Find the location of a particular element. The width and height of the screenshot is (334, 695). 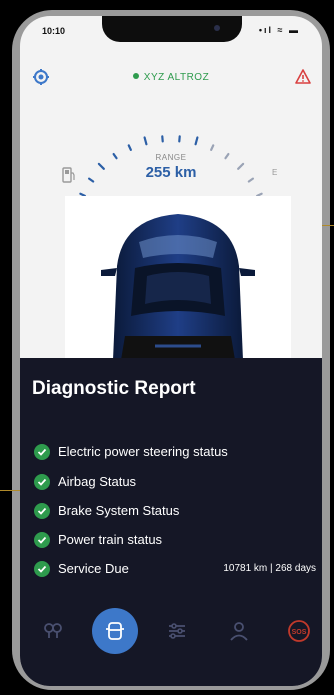

sos-icon: SOS is located at coordinates (299, 631).